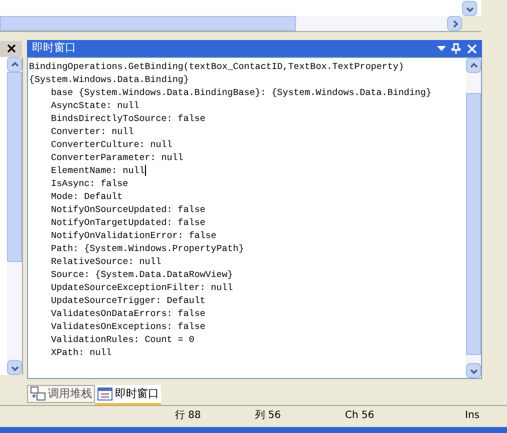 The width and height of the screenshot is (507, 433). Describe the element at coordinates (122, 339) in the screenshot. I see `output-line: ValidationRules: Count = 0` at that location.